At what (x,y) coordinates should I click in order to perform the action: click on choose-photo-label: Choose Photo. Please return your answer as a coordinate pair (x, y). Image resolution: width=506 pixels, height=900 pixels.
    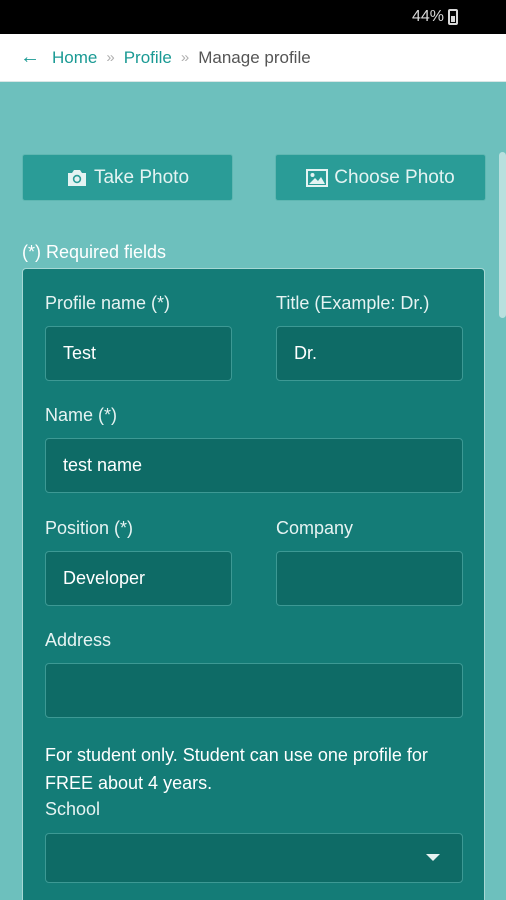
    Looking at the image, I should click on (394, 177).